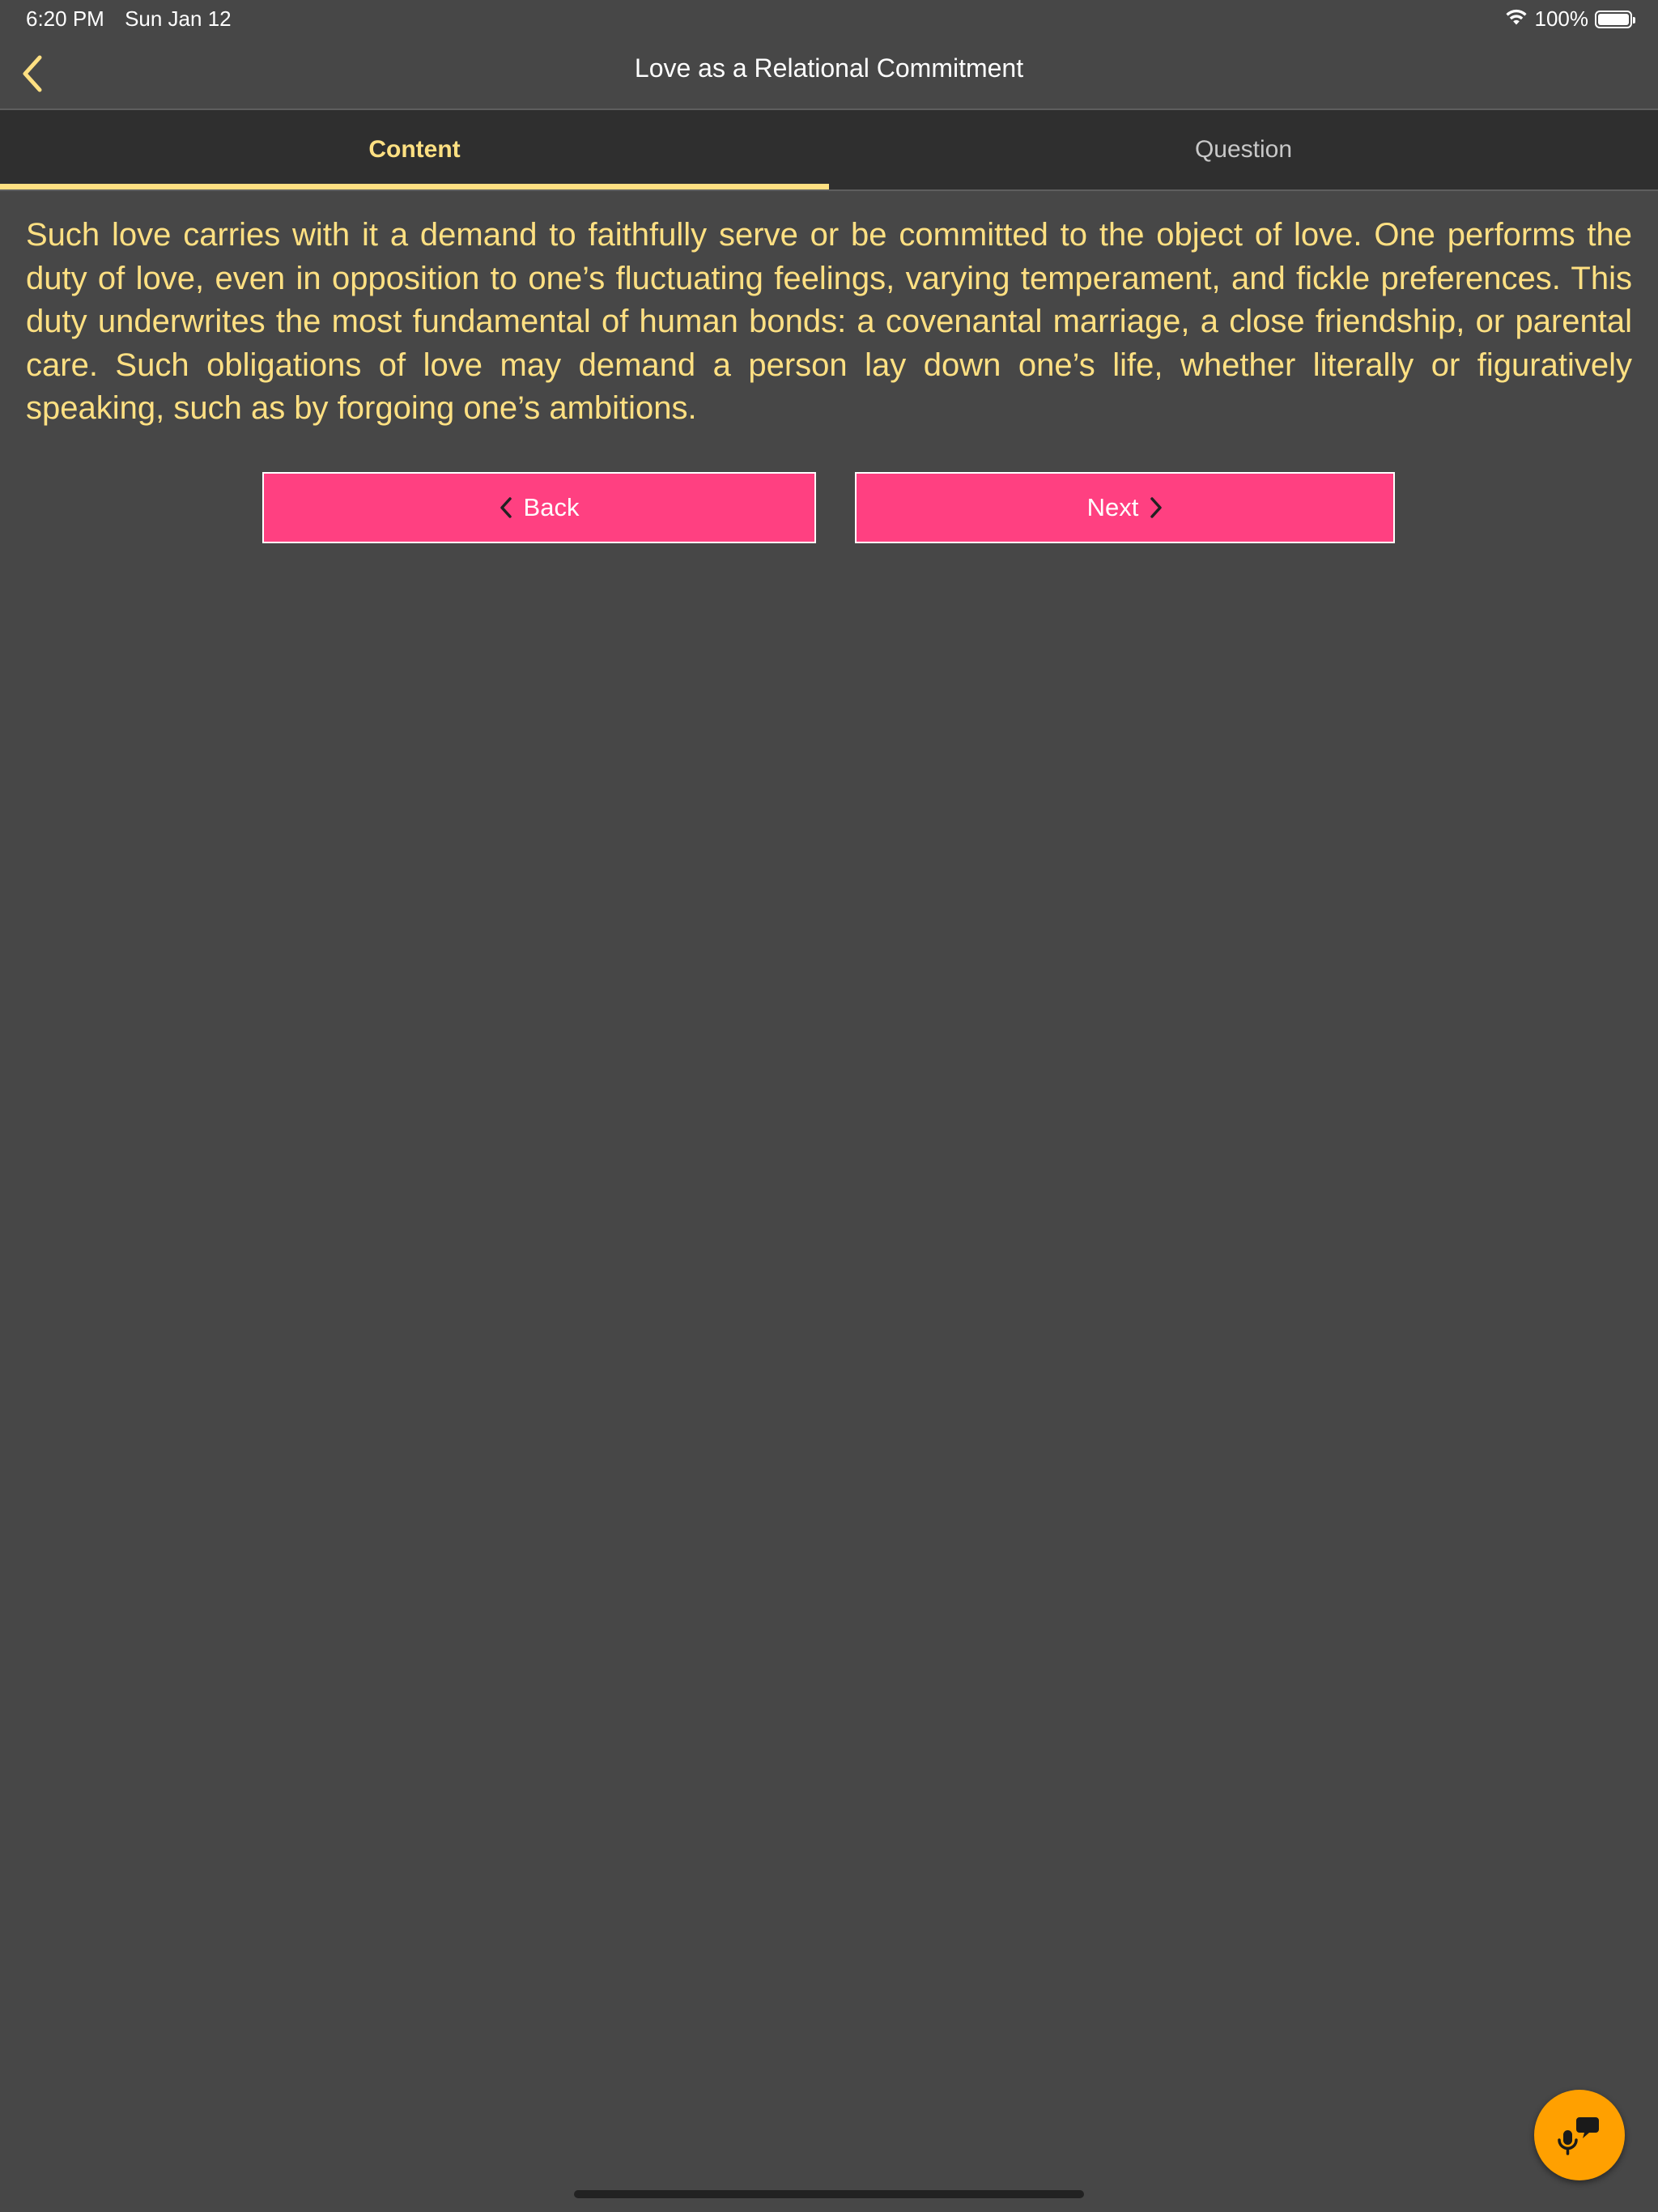  Describe the element at coordinates (65, 19) in the screenshot. I see `status-time: 6:20 PM` at that location.